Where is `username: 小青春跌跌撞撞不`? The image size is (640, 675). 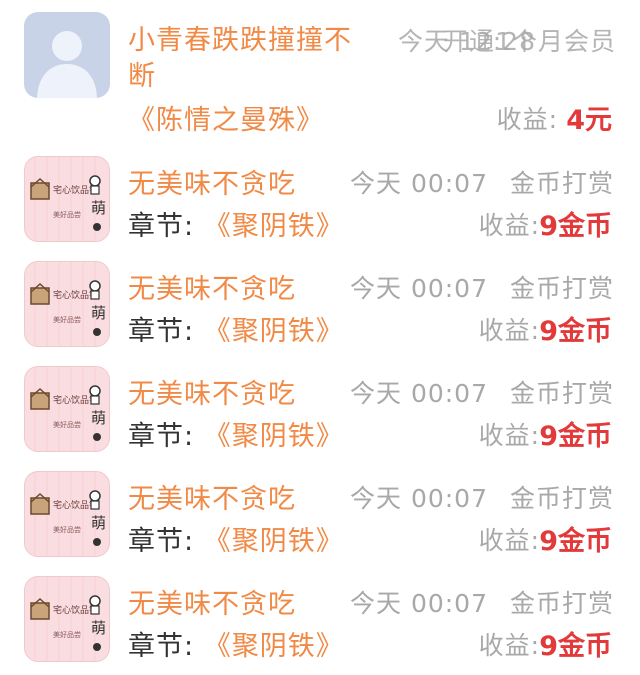
username: 小青春跌跌撞撞不 is located at coordinates (240, 37).